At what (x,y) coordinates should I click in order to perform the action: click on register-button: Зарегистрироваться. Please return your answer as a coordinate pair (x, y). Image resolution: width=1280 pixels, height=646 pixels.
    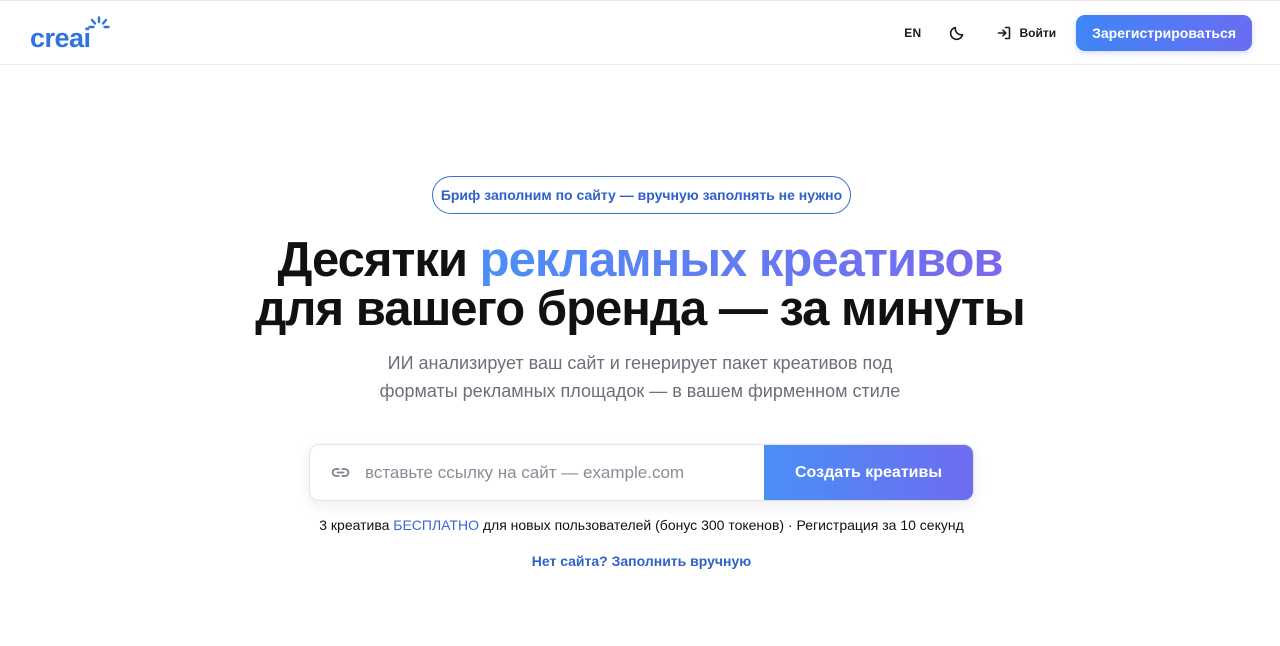
    Looking at the image, I should click on (1164, 33).